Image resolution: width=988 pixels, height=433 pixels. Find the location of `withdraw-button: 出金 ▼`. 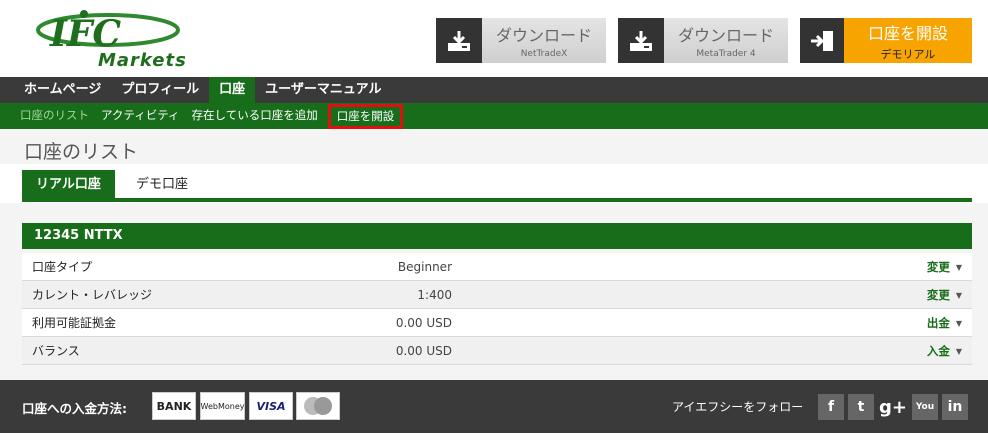

withdraw-button: 出金 ▼ is located at coordinates (944, 323).